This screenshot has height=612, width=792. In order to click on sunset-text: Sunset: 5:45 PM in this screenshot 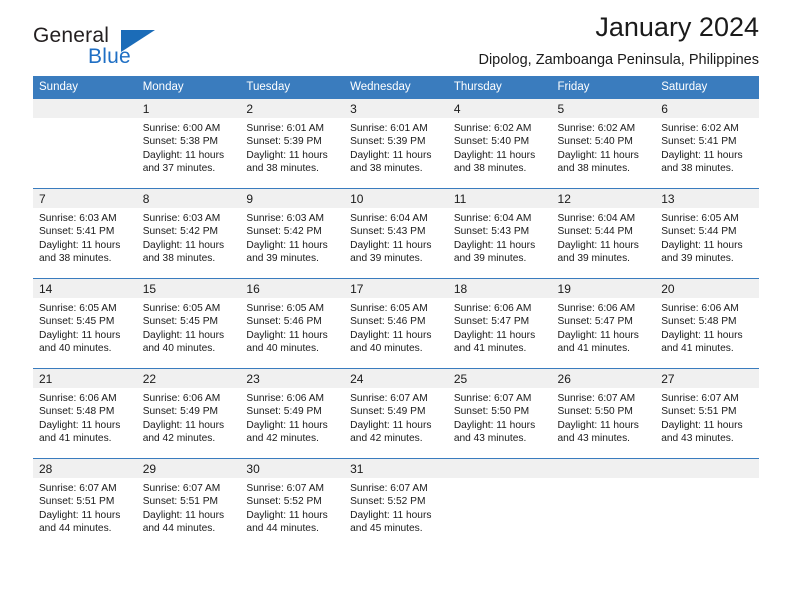, I will do `click(77, 322)`.